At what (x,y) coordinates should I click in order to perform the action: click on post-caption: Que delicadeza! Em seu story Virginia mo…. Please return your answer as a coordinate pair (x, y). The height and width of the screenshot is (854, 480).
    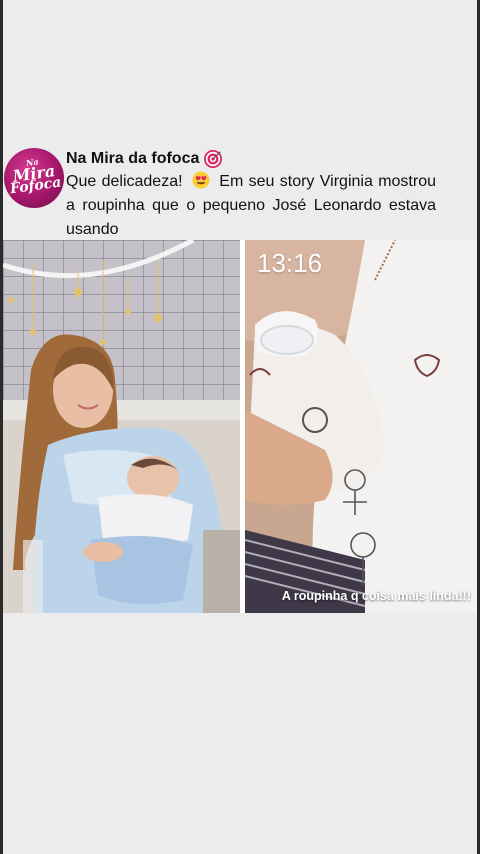
    Looking at the image, I should click on (251, 206).